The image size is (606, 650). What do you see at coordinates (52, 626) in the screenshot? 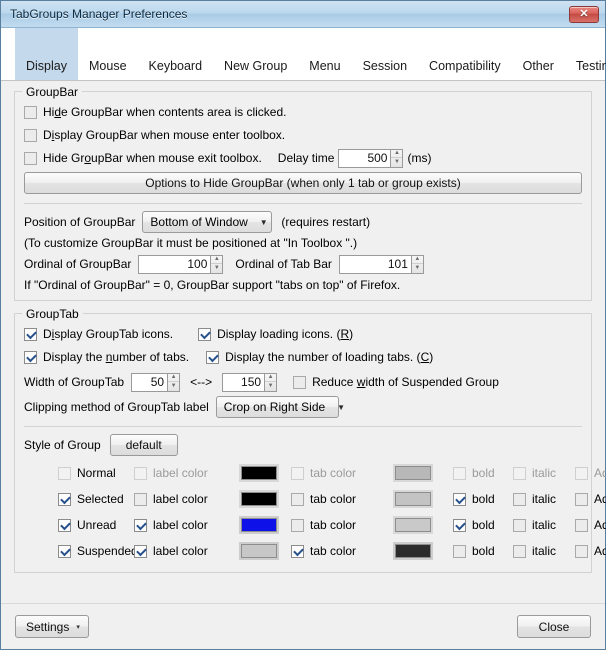
I see `settings-button: Settings ▾` at bounding box center [52, 626].